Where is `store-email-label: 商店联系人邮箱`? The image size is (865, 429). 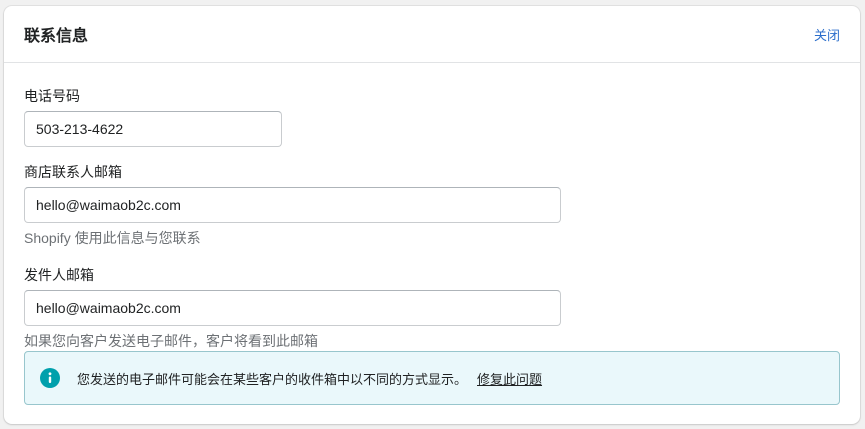
store-email-label: 商店联系人邮箱 is located at coordinates (73, 172).